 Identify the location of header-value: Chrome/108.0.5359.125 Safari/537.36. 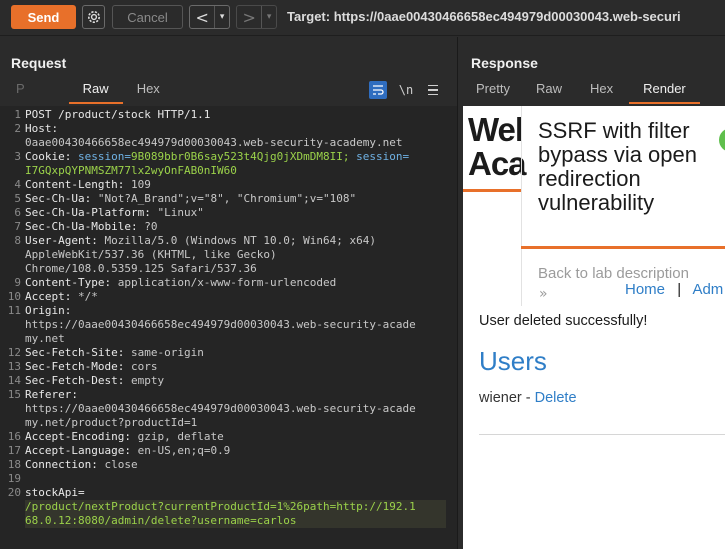
(141, 268).